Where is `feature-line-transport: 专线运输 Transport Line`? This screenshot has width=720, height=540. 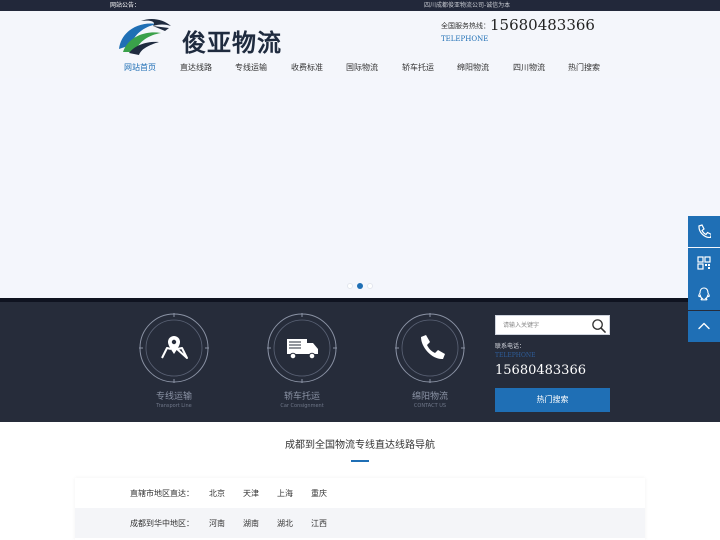 feature-line-transport: 专线运输 Transport Line is located at coordinates (174, 360).